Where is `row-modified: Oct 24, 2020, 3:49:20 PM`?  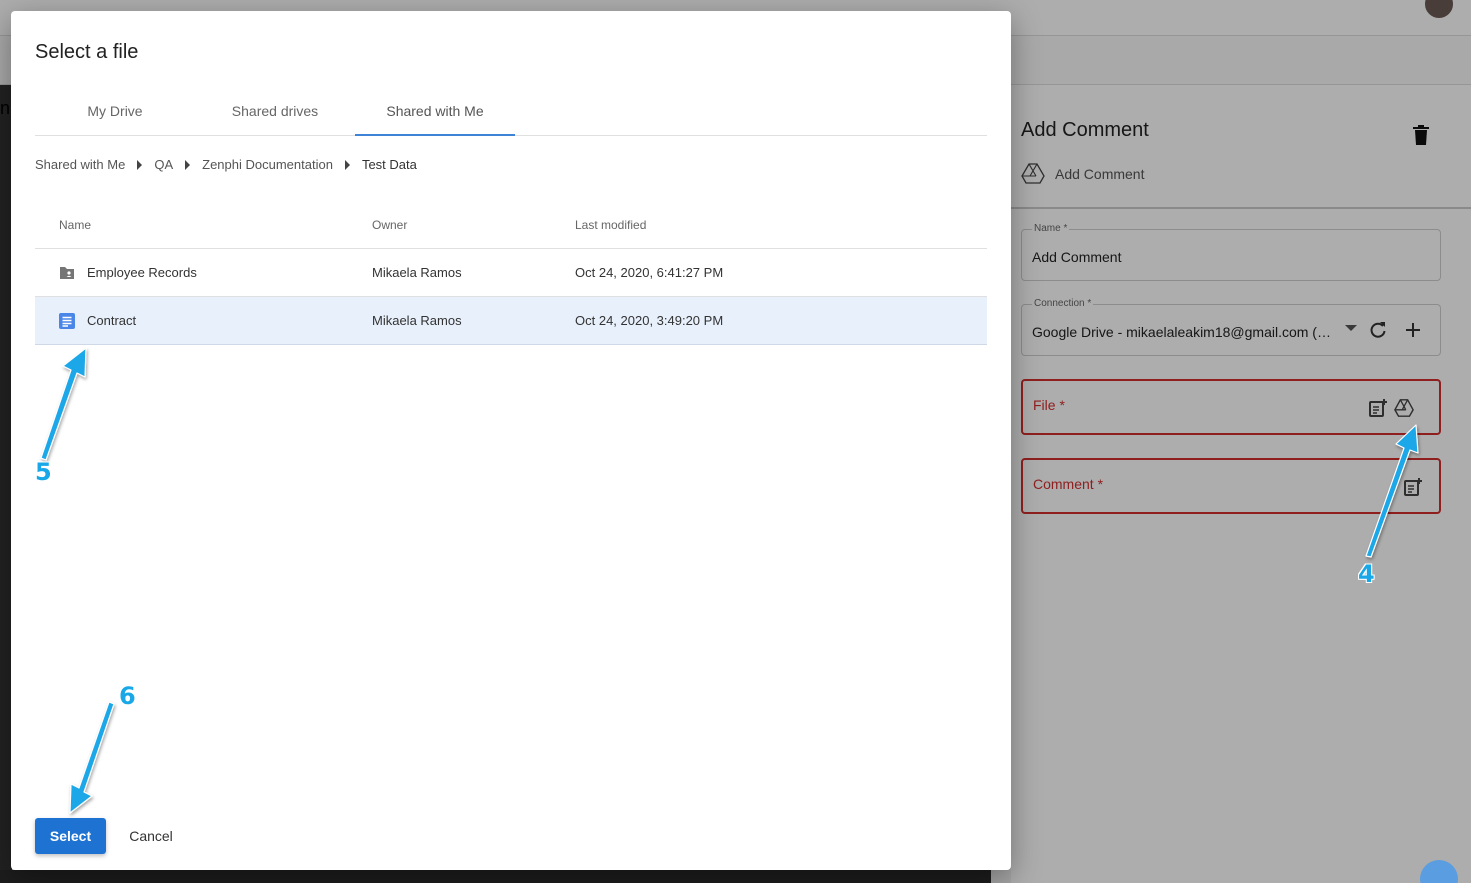
row-modified: Oct 24, 2020, 3:49:20 PM is located at coordinates (649, 320).